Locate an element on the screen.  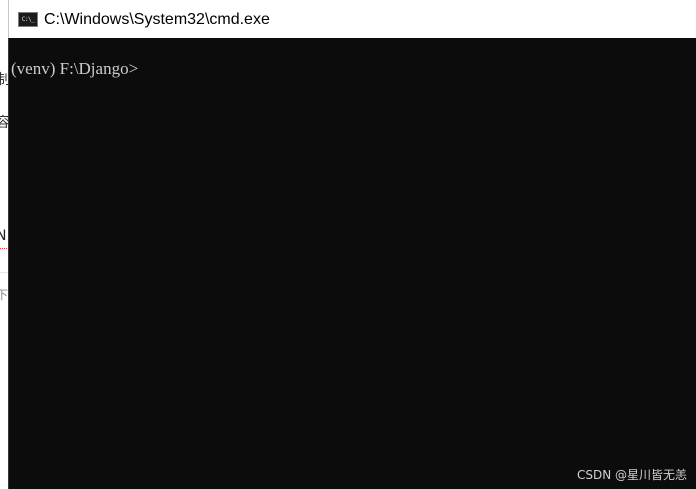
command-prompt-line: (venv) F:\Django> is located at coordinates (74, 69).